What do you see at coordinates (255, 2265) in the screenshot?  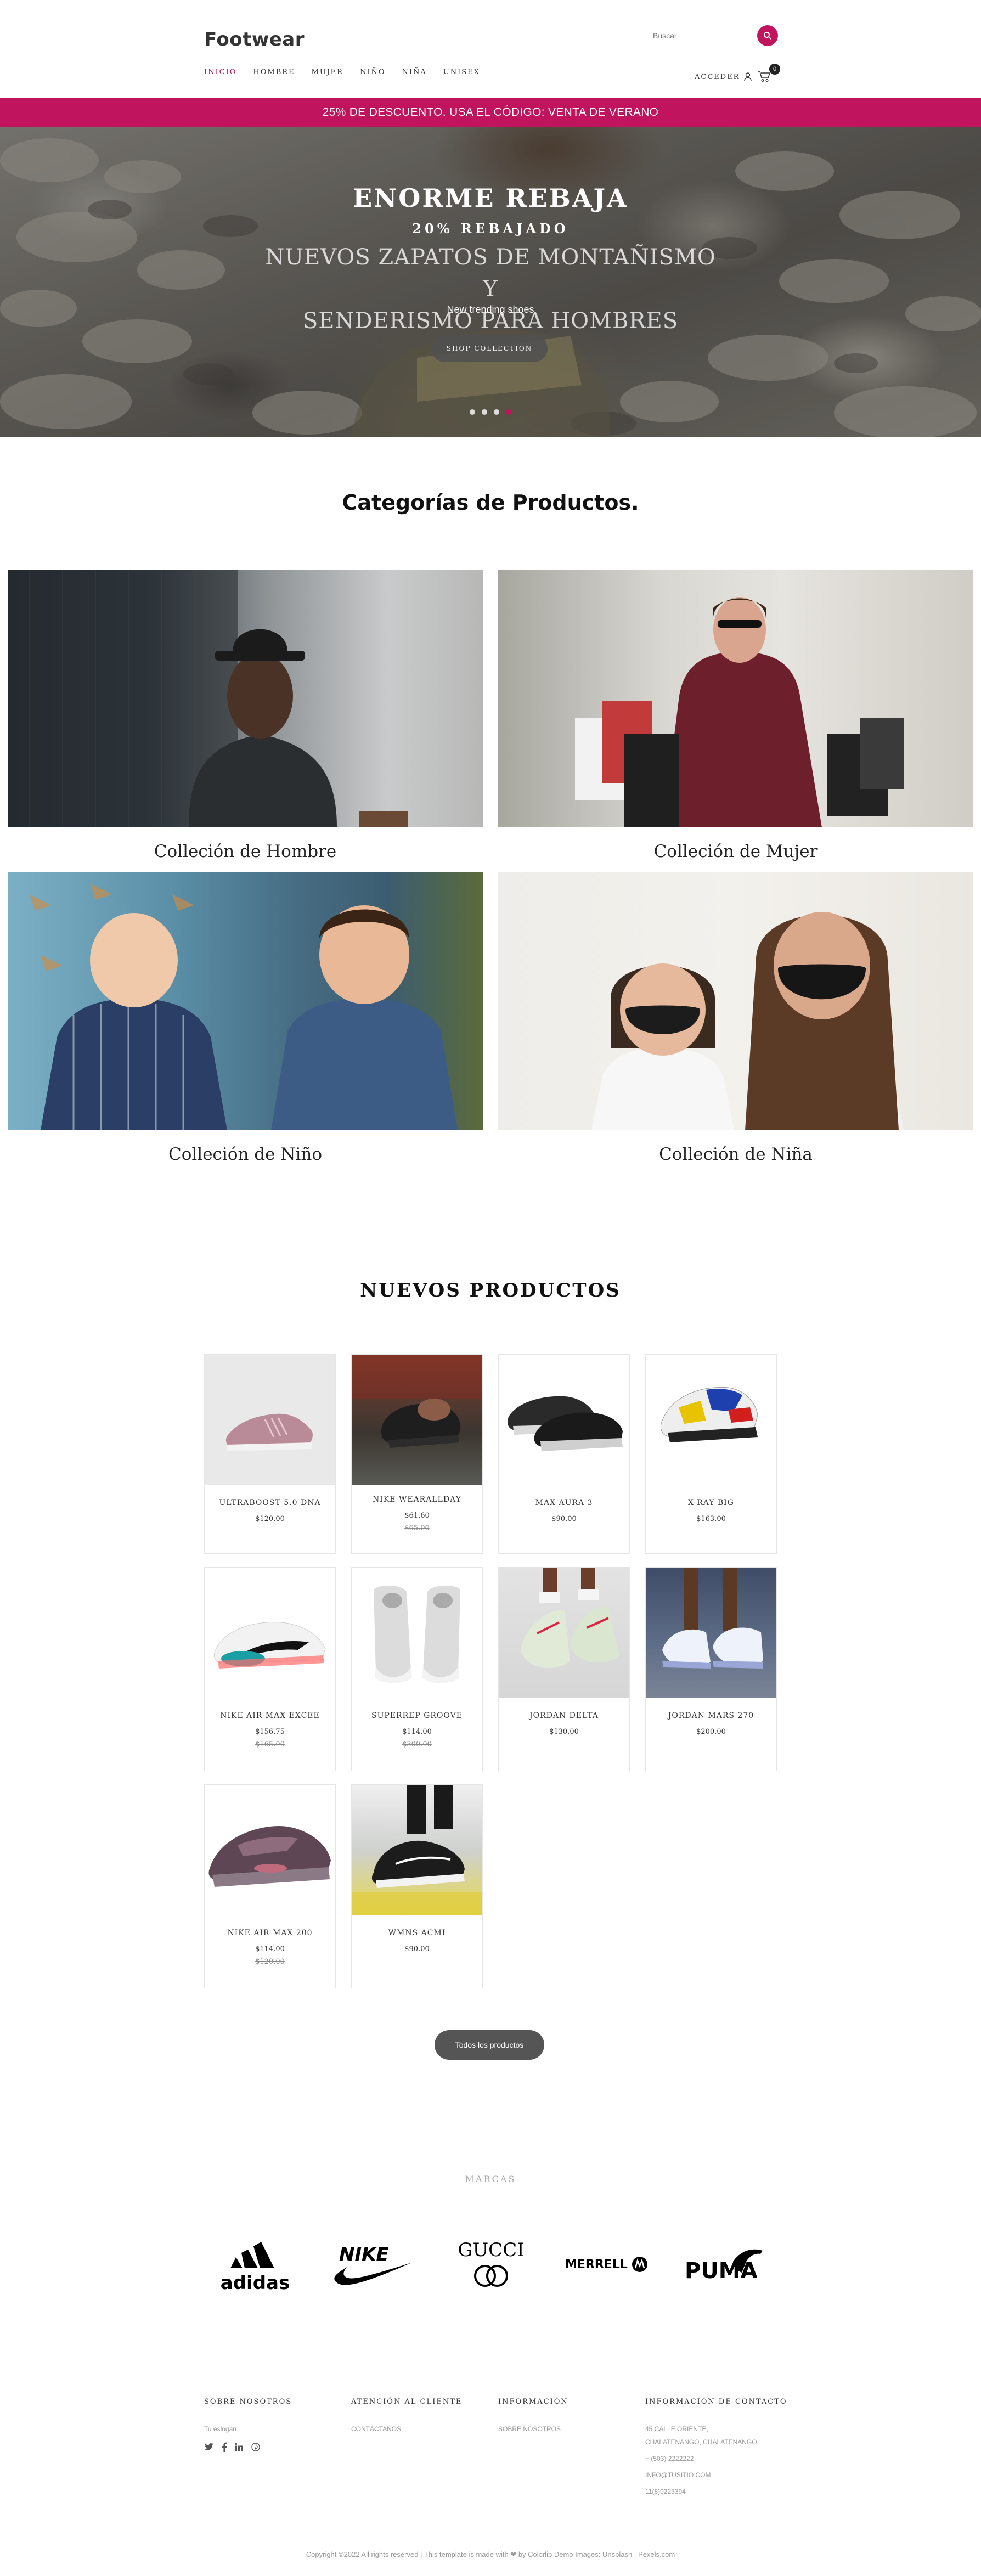 I see `brand-logo-adidas: adidas` at bounding box center [255, 2265].